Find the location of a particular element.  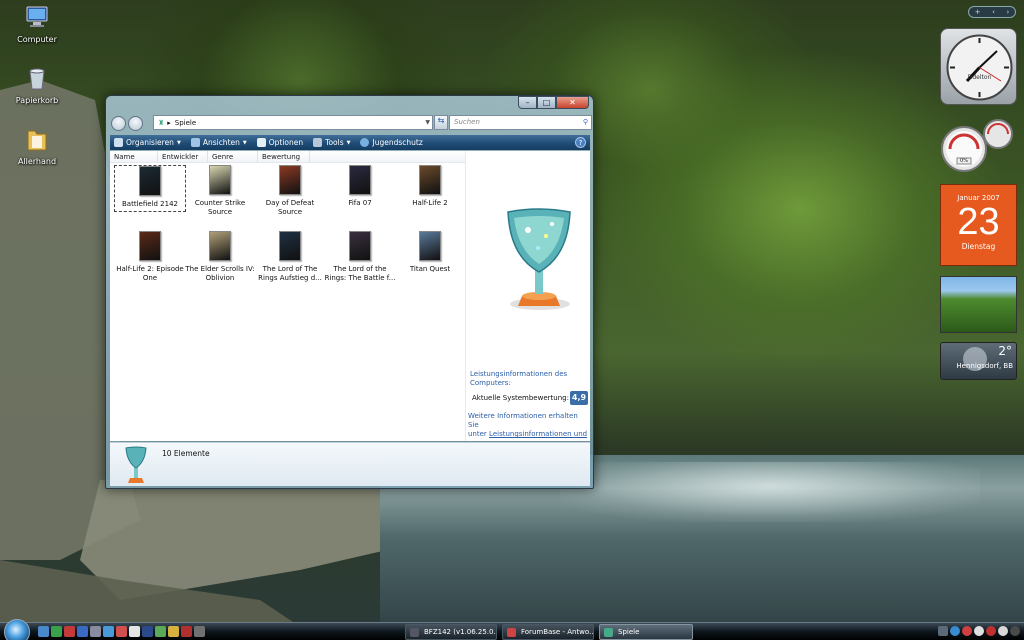

game-item: Half-Life 2 is located at coordinates (430, 186).